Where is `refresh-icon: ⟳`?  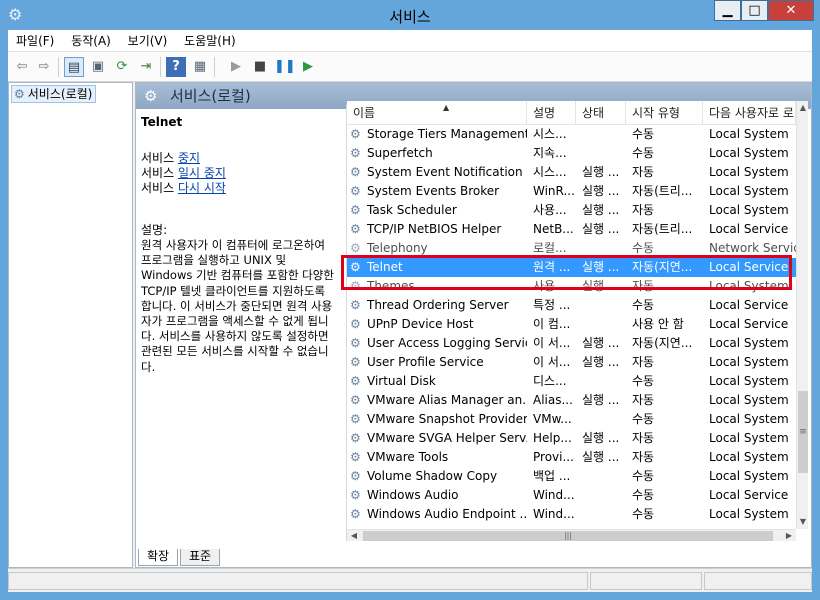 refresh-icon: ⟳ is located at coordinates (122, 67).